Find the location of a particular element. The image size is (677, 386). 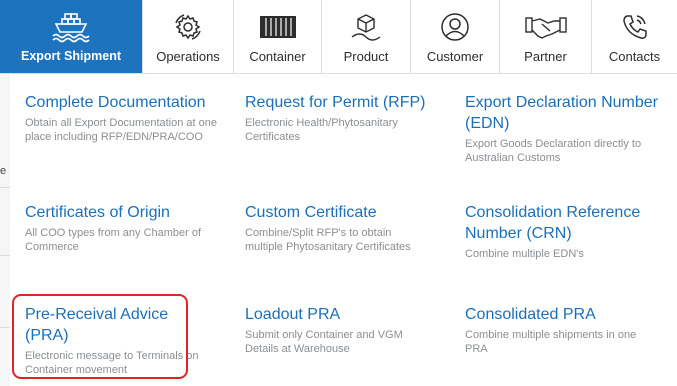

menu-item-title: Export Declaration Number (EDN) is located at coordinates (565, 113).